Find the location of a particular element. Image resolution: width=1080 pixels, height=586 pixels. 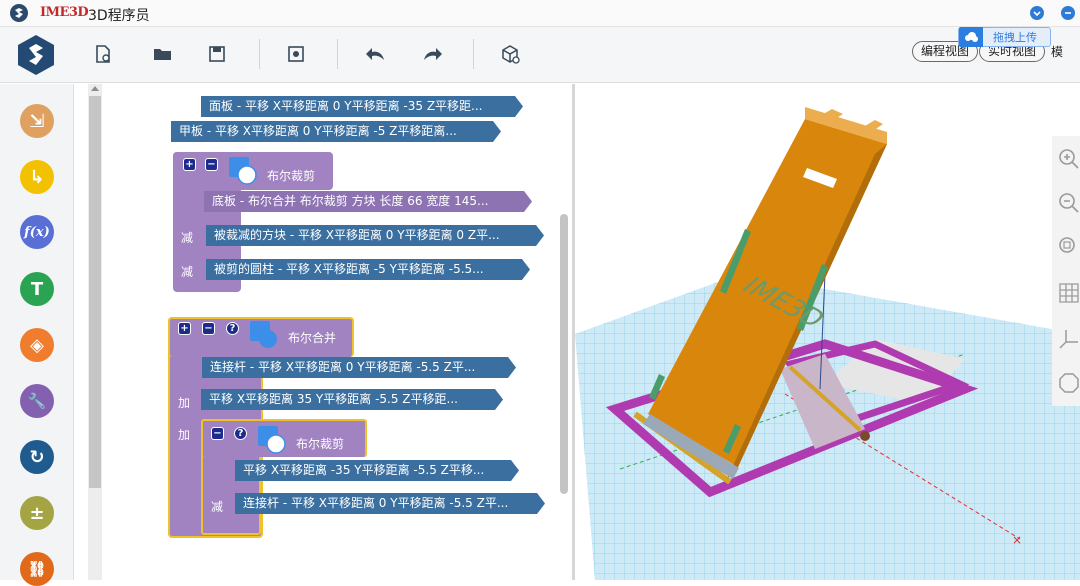

inner-boolean-shape-icon is located at coordinates (273, 440).